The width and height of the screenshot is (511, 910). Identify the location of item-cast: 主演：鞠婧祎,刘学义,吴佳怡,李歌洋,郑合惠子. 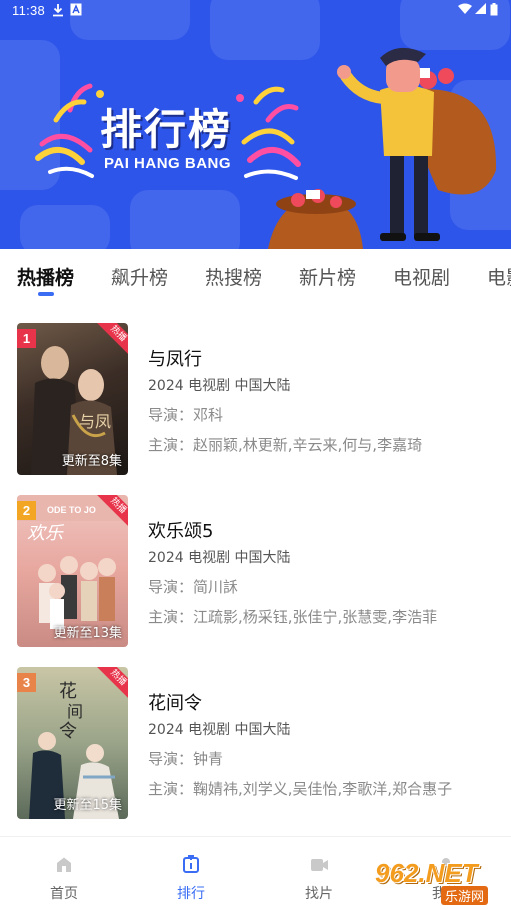
(300, 789).